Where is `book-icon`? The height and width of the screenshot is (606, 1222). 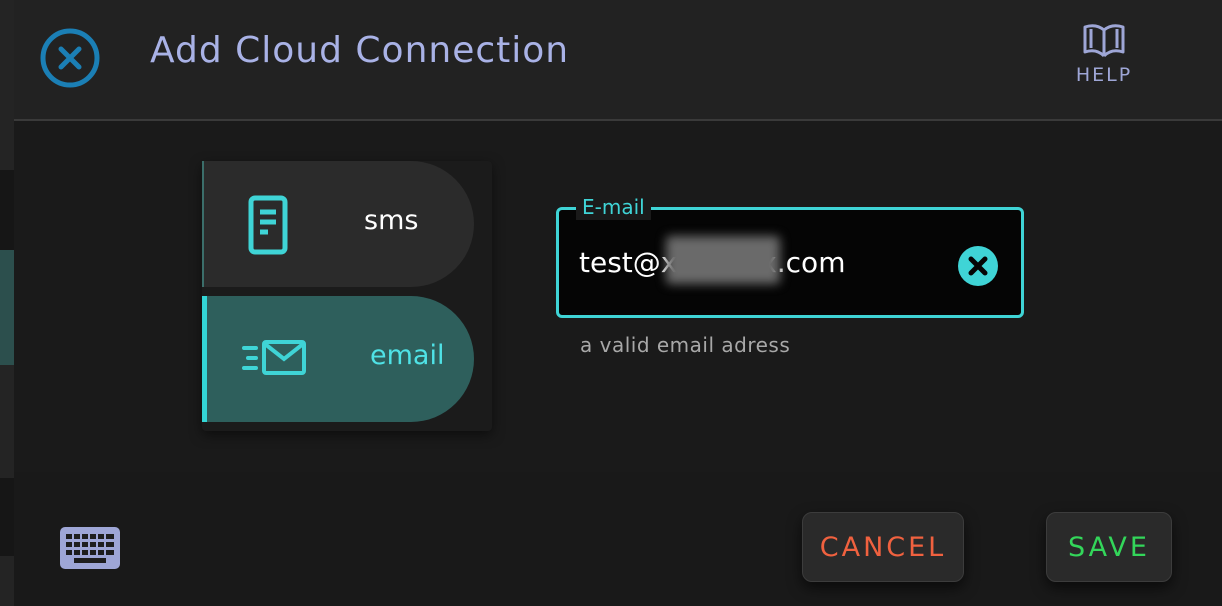 book-icon is located at coordinates (1104, 41).